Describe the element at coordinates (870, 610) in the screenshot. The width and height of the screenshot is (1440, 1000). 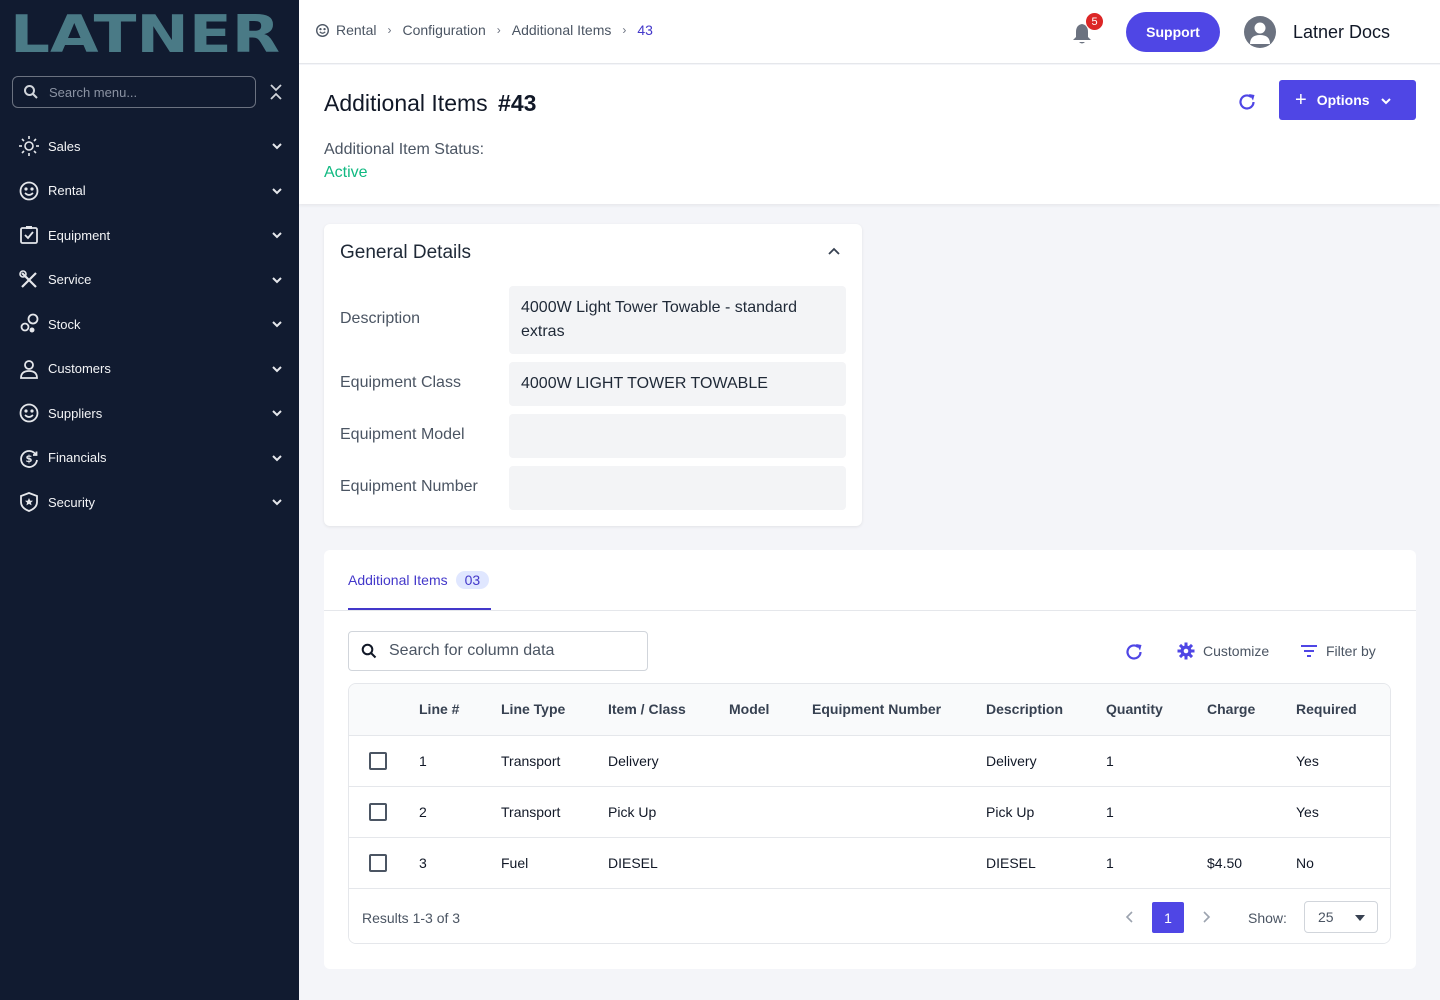
I see `tab-divider` at that location.